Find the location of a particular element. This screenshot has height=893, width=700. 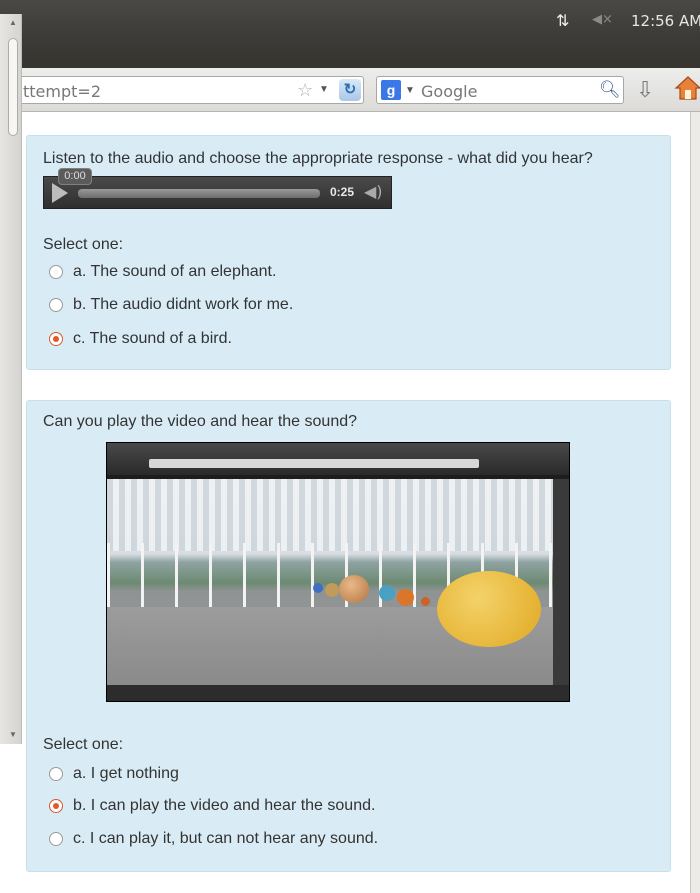

browser-title-strip is located at coordinates (350, 54).